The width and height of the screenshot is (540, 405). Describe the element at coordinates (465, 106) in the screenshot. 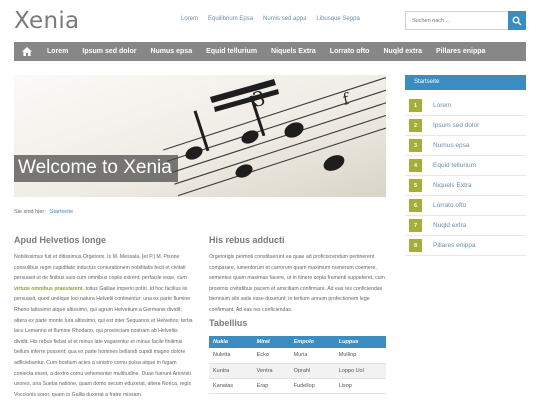

I see `sidebar-item: 1 Lorem` at that location.